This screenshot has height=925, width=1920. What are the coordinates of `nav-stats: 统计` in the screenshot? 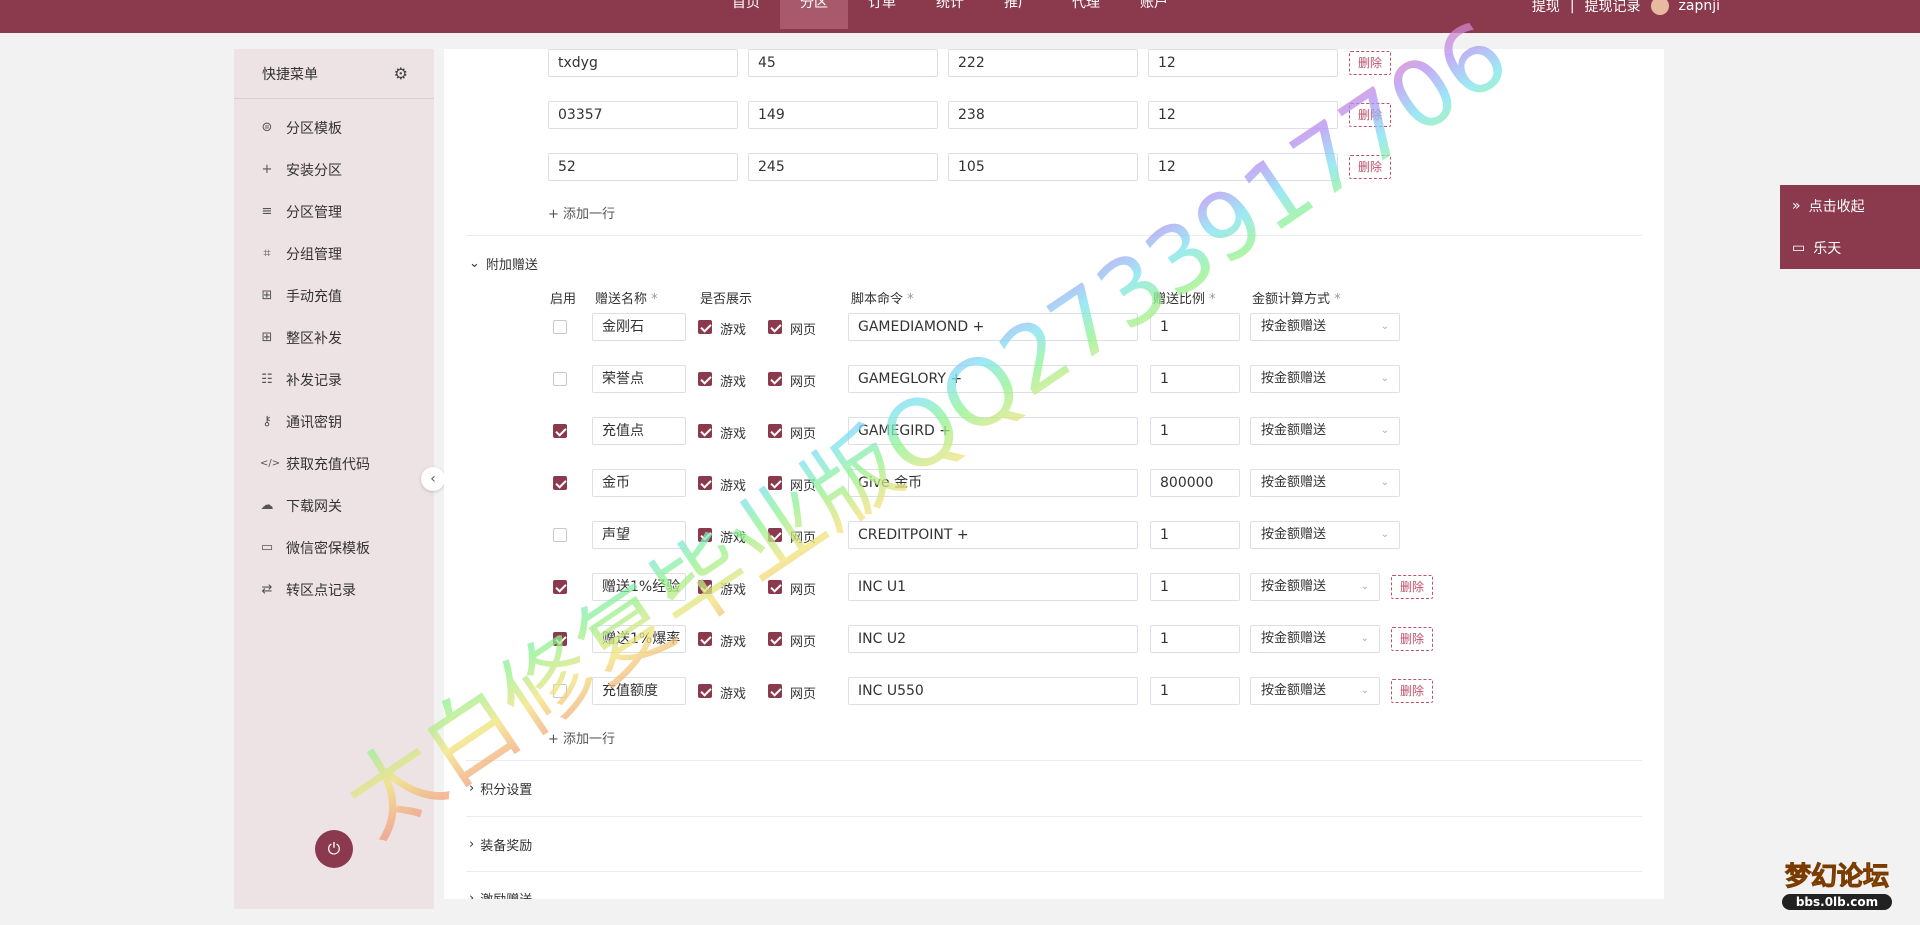 It's located at (950, 14).